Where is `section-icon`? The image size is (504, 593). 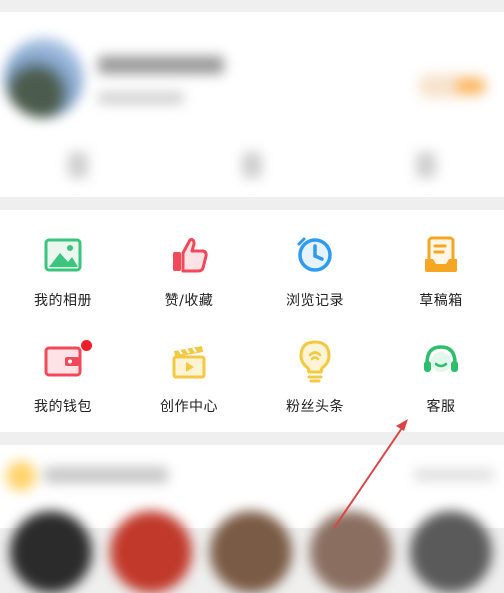 section-icon is located at coordinates (21, 476).